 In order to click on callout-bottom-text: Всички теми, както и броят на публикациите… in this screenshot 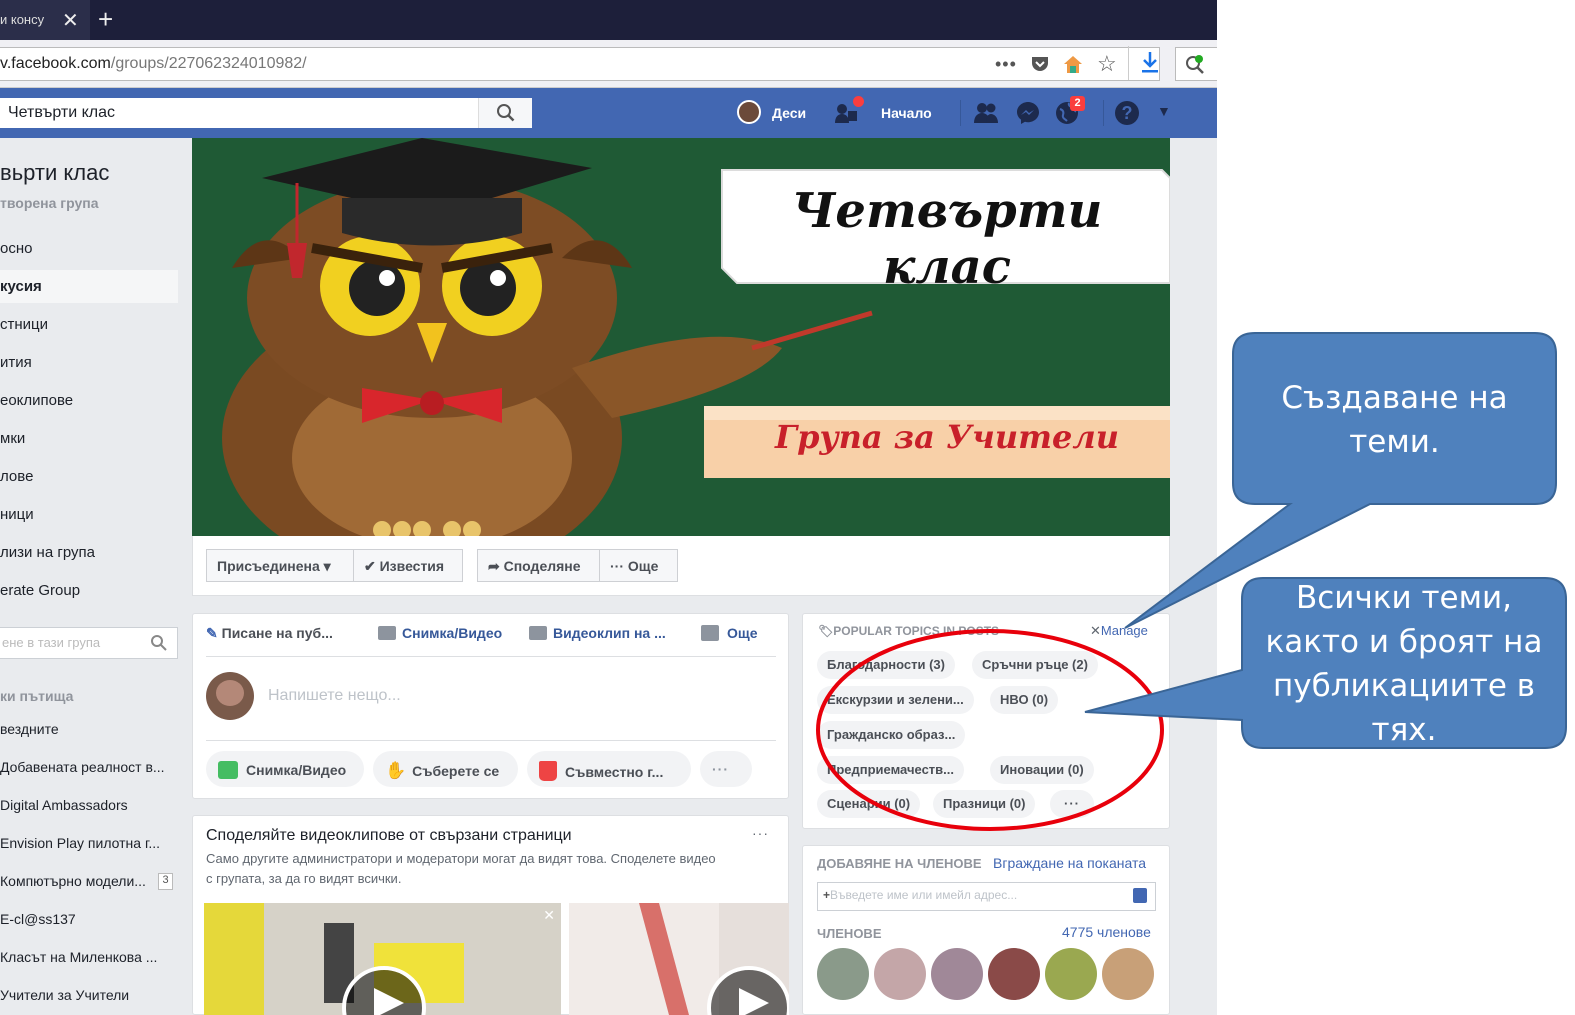, I will do `click(1404, 664)`.